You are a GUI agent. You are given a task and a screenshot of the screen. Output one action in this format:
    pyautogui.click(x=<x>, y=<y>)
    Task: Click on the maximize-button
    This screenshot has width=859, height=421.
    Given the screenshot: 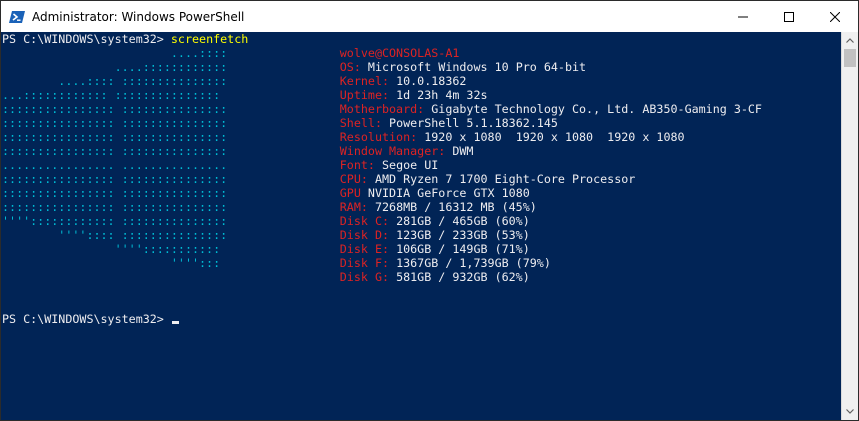 What is the action you would take?
    pyautogui.click(x=789, y=16)
    